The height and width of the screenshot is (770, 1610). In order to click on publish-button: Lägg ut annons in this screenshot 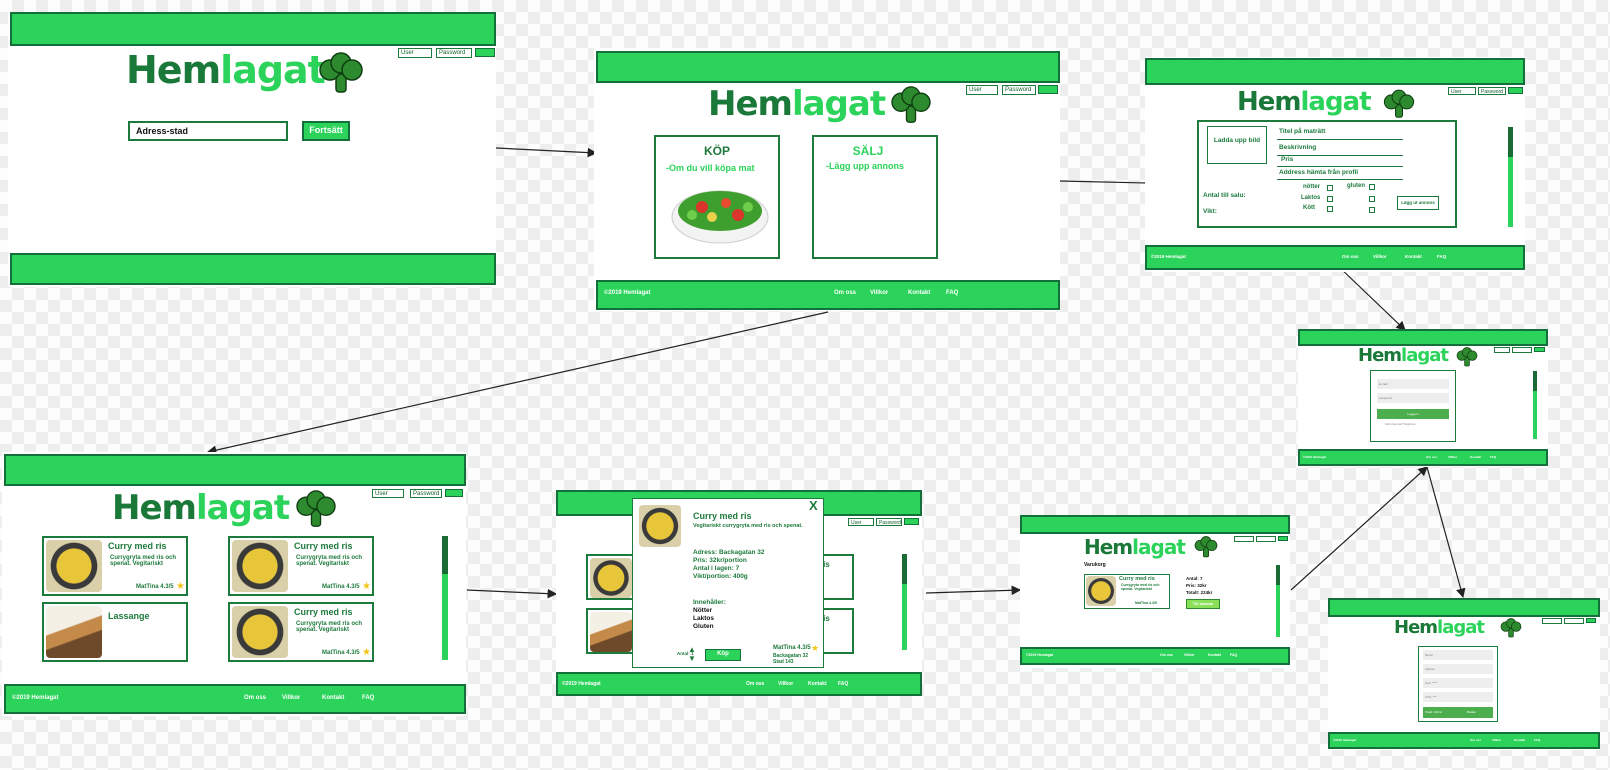, I will do `click(1418, 203)`.